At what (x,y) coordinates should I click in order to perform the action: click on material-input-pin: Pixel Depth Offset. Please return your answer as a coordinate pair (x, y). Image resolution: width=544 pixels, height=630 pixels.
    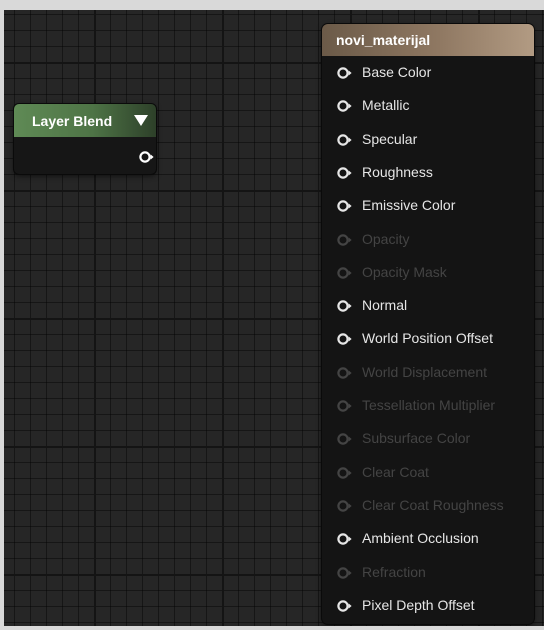
    Looking at the image, I should click on (428, 605).